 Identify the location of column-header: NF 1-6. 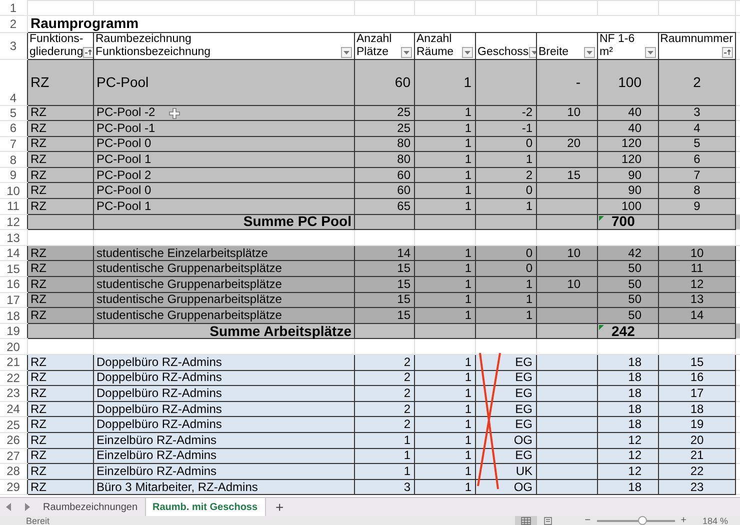
(617, 39).